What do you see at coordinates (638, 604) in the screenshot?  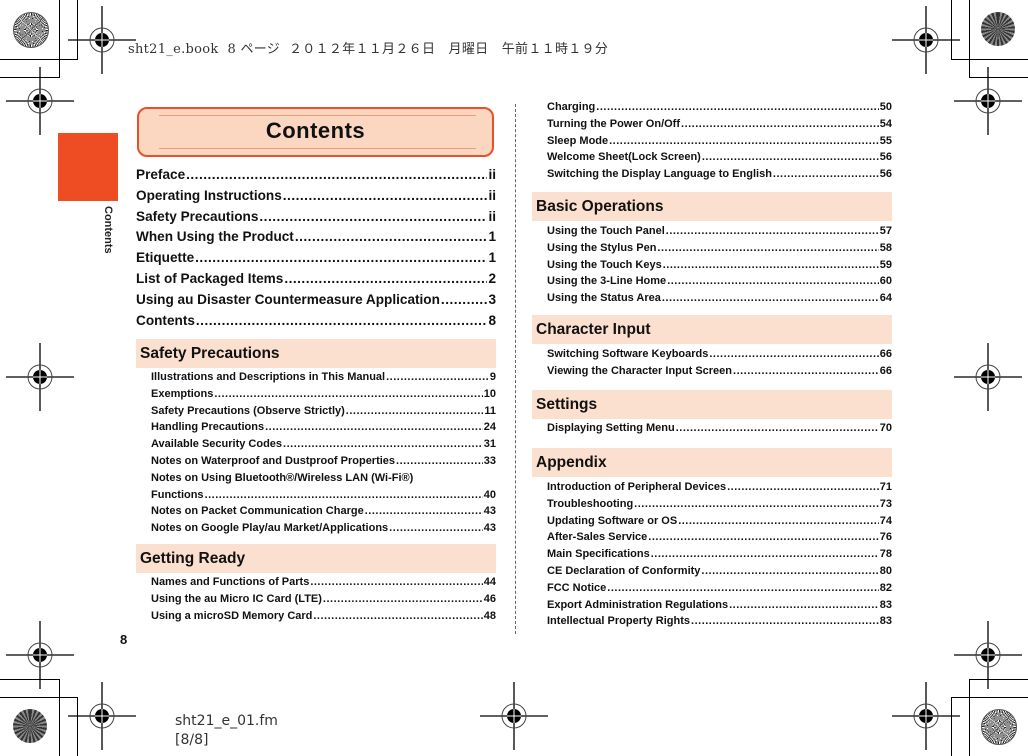 I see `toc-entry-title: Export Administration Regulations` at bounding box center [638, 604].